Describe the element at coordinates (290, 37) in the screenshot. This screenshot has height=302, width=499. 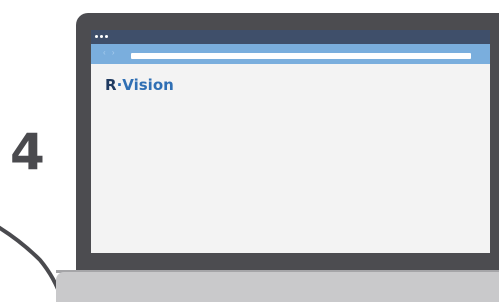
I see `browser-title-bar` at that location.